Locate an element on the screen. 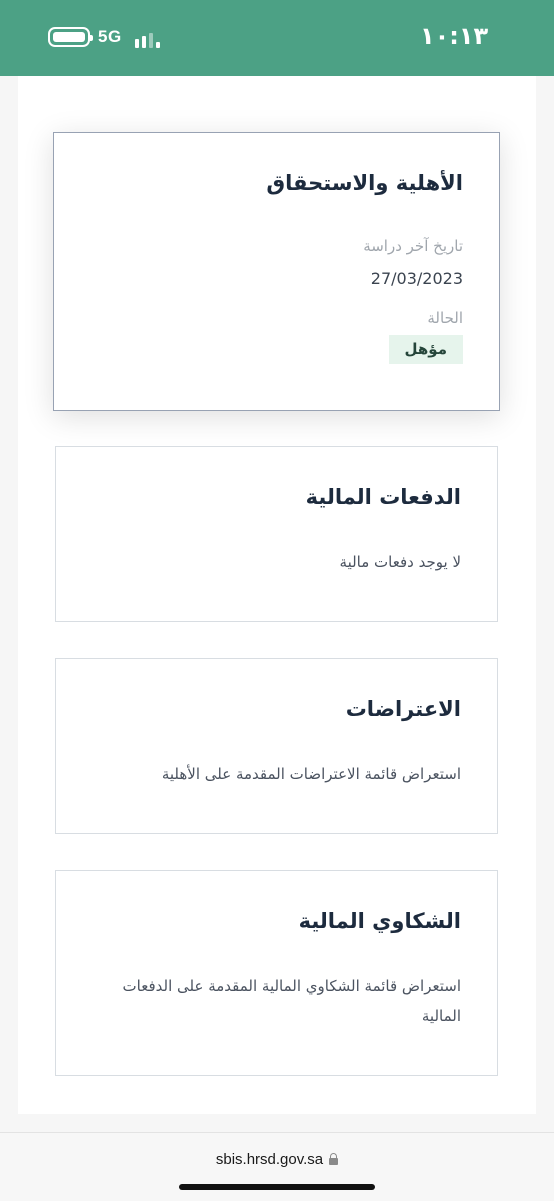 The width and height of the screenshot is (554, 1201). address-bar: sbis.hrsd.gov.sa is located at coordinates (277, 1159).